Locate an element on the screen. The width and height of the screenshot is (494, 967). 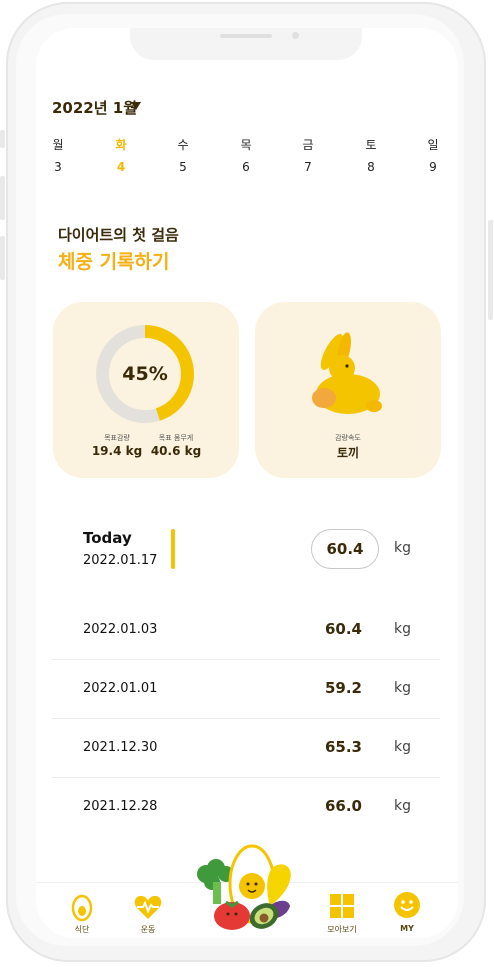
food-characters-icon is located at coordinates (246, 888).